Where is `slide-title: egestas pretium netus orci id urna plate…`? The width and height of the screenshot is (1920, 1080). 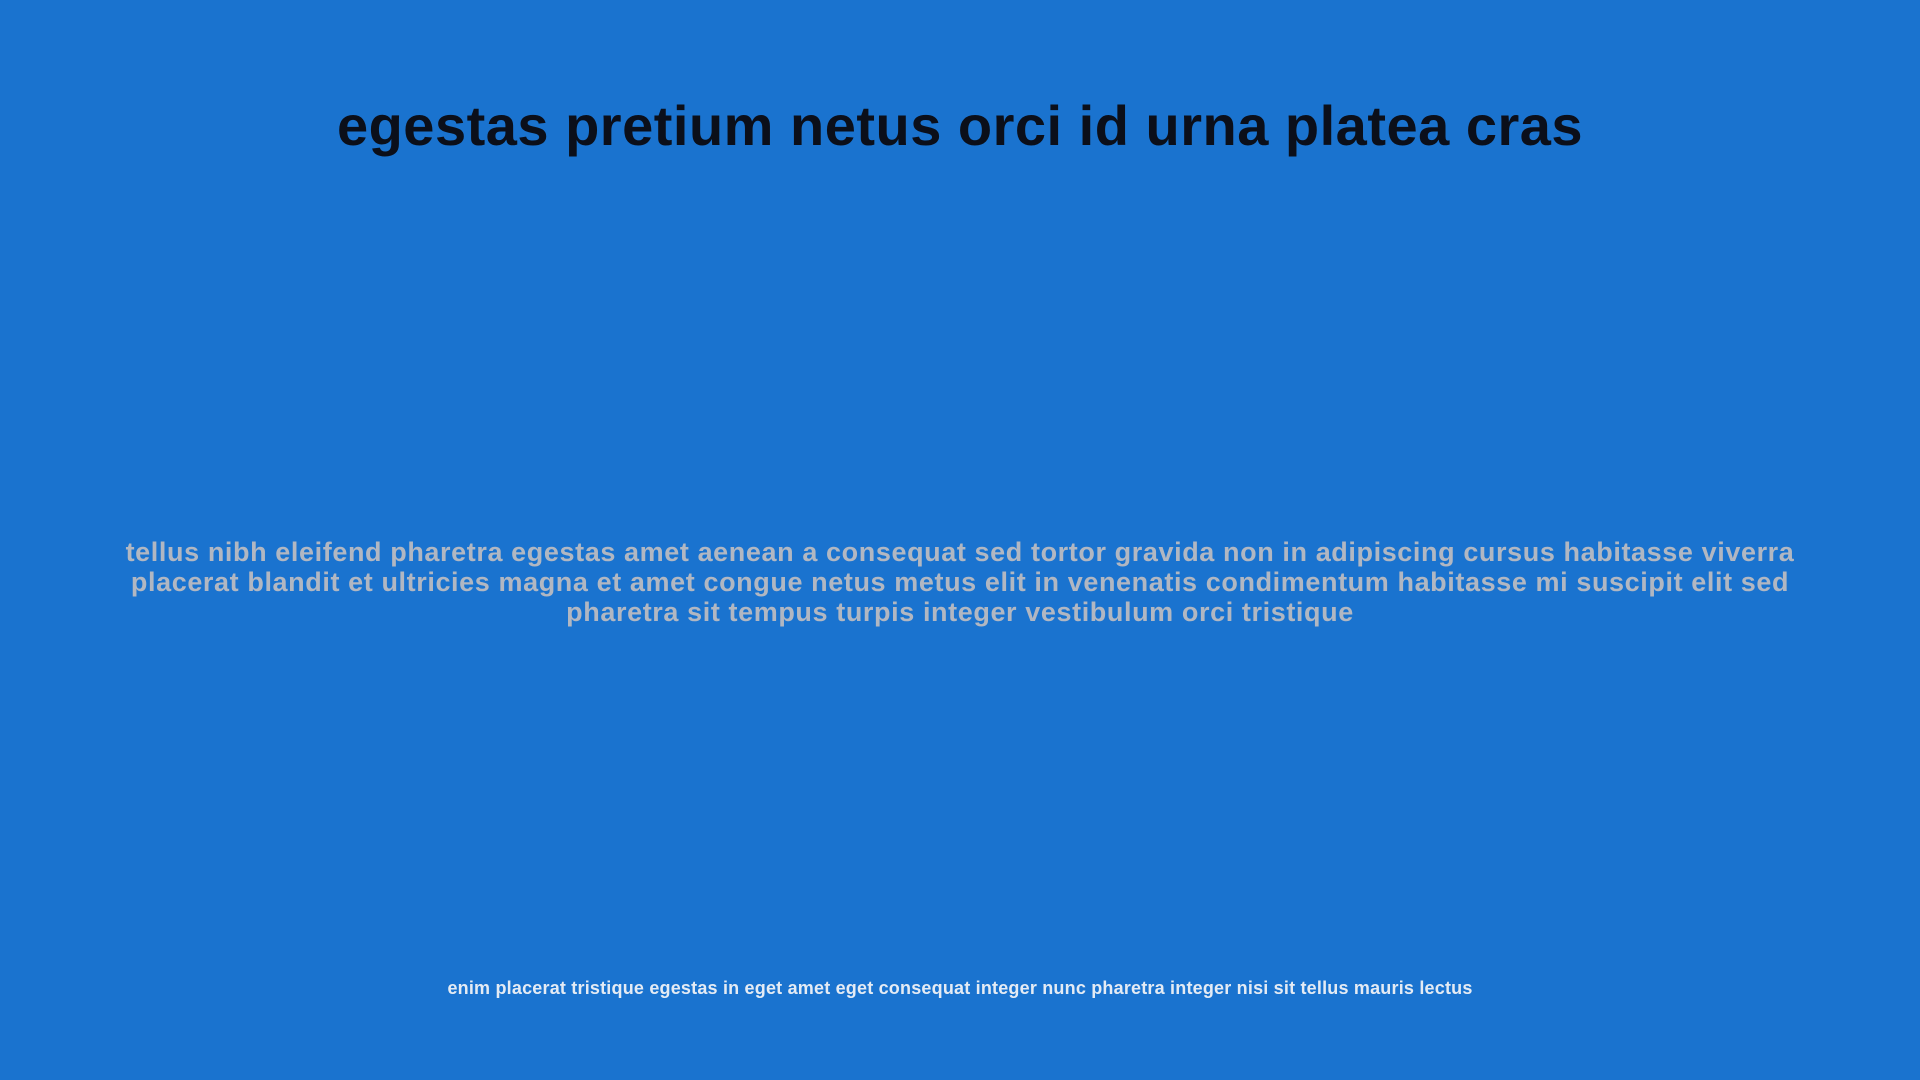 slide-title: egestas pretium netus orci id urna plate… is located at coordinates (960, 125).